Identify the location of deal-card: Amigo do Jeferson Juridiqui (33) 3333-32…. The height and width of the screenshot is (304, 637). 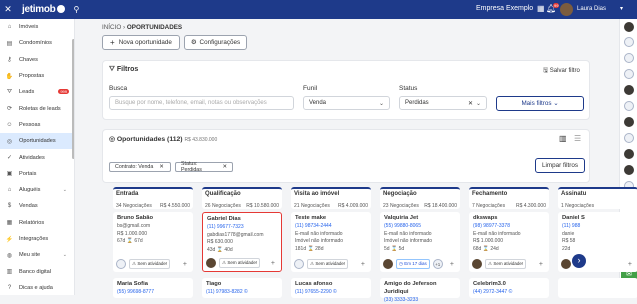
(420, 290).